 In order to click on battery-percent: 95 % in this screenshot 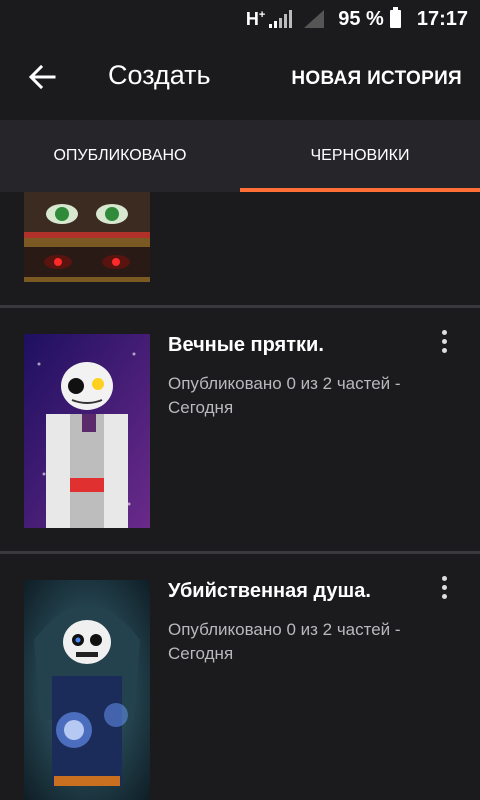, I will do `click(361, 18)`.